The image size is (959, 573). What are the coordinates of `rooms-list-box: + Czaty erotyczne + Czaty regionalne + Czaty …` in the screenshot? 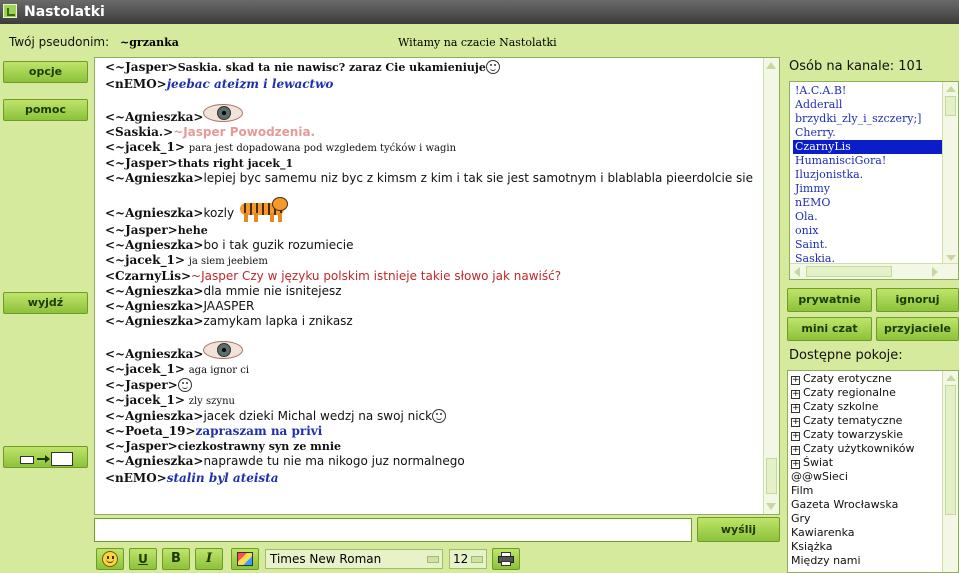 It's located at (873, 471).